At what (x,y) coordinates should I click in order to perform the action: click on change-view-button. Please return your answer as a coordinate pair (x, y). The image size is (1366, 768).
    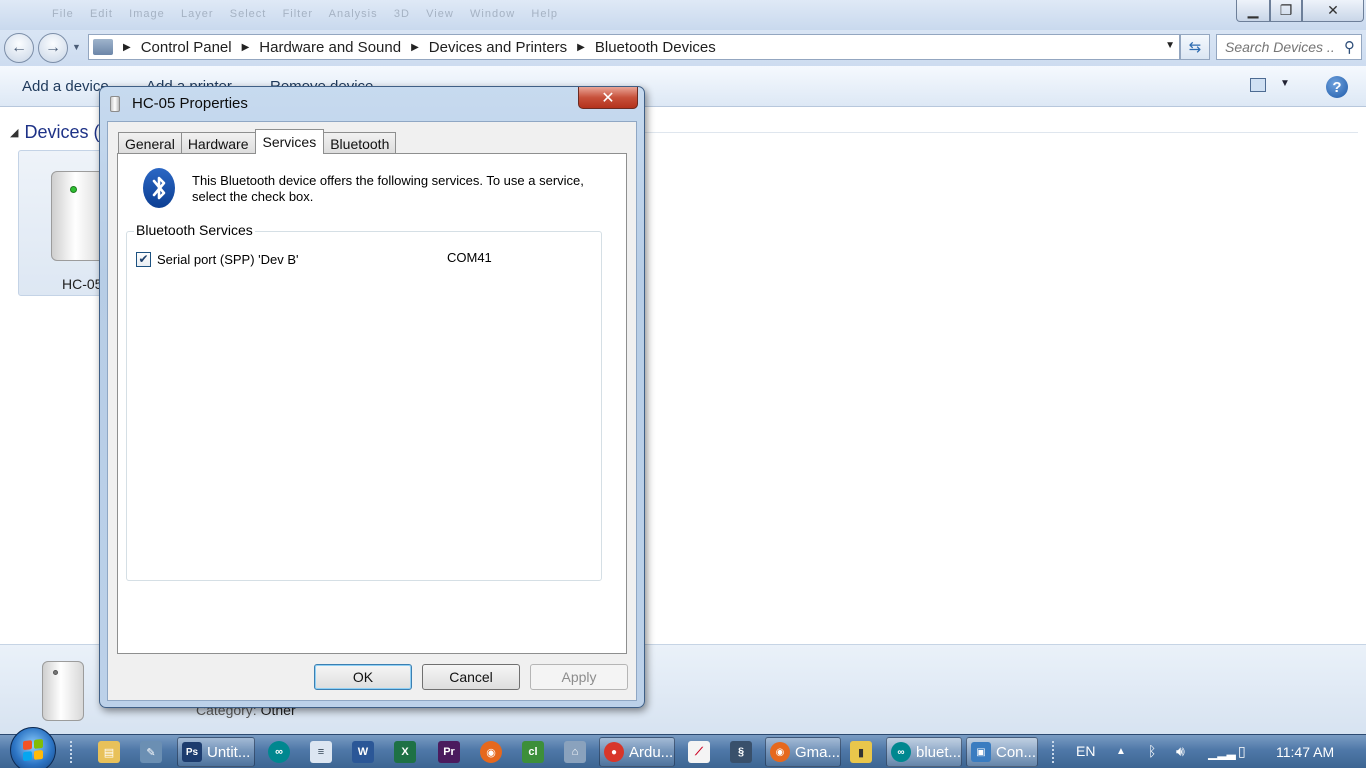
    Looking at the image, I should click on (1258, 85).